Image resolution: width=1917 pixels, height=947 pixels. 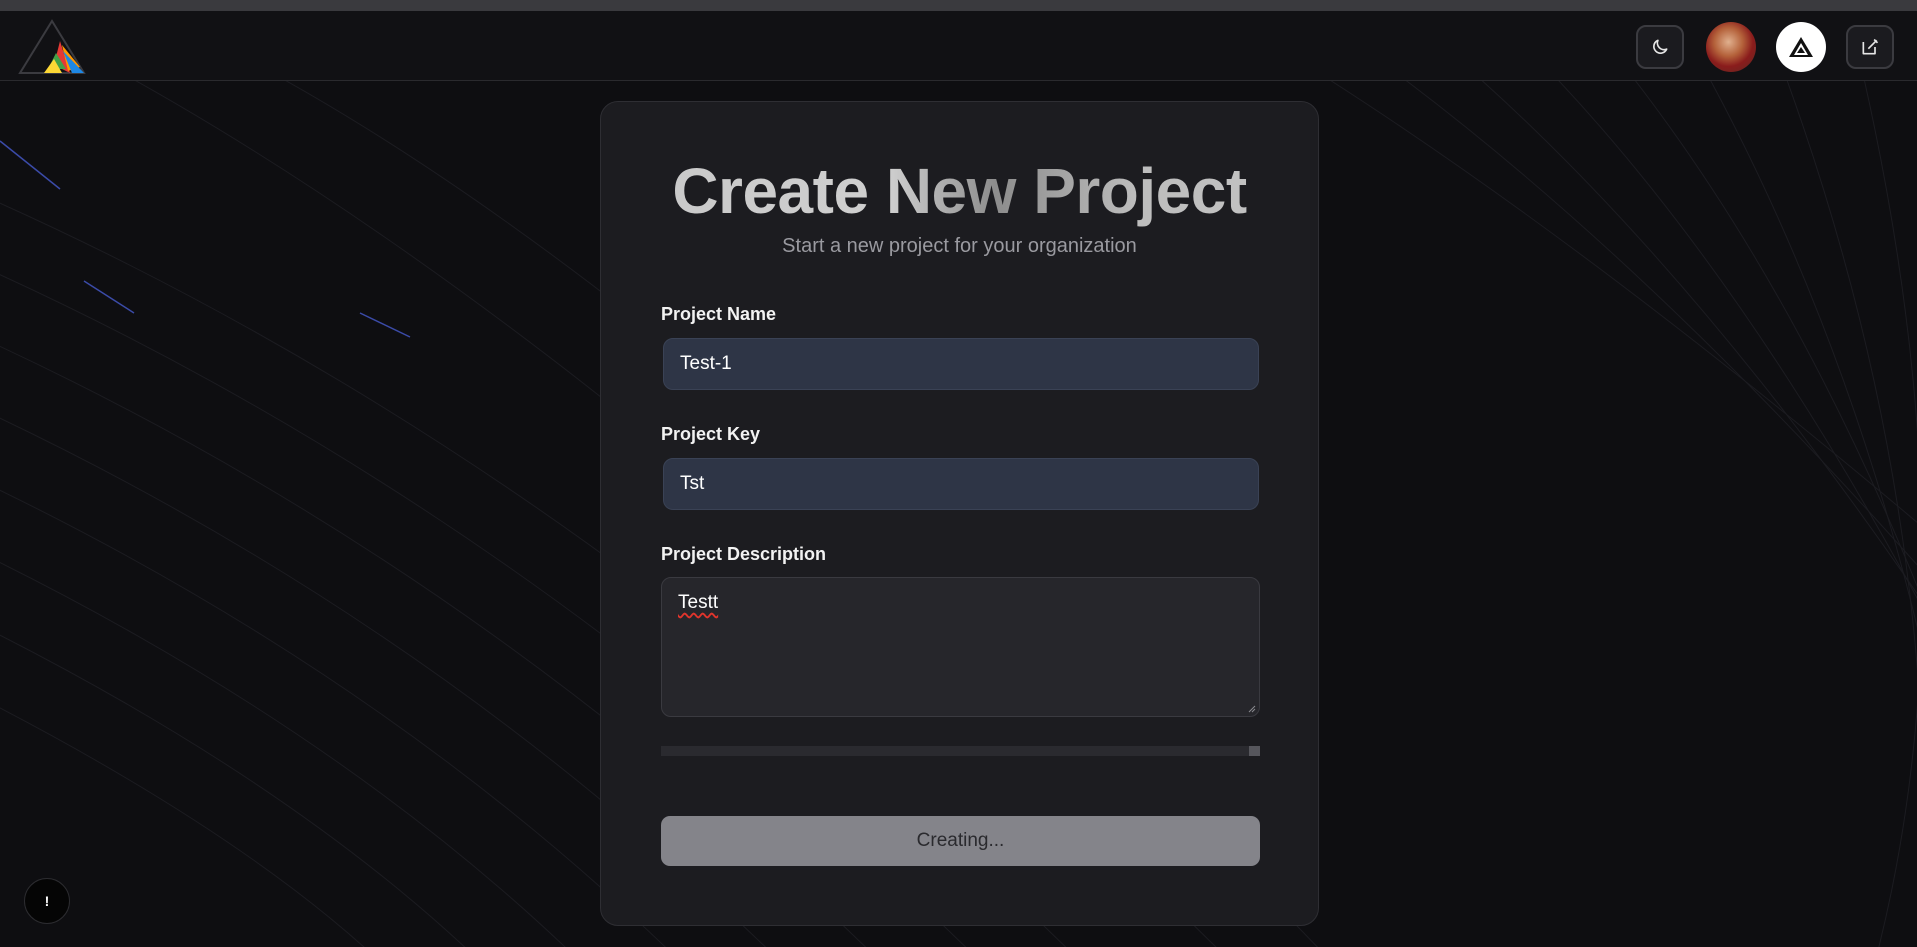 What do you see at coordinates (706, 363) in the screenshot?
I see `project-name-value: Test-1` at bounding box center [706, 363].